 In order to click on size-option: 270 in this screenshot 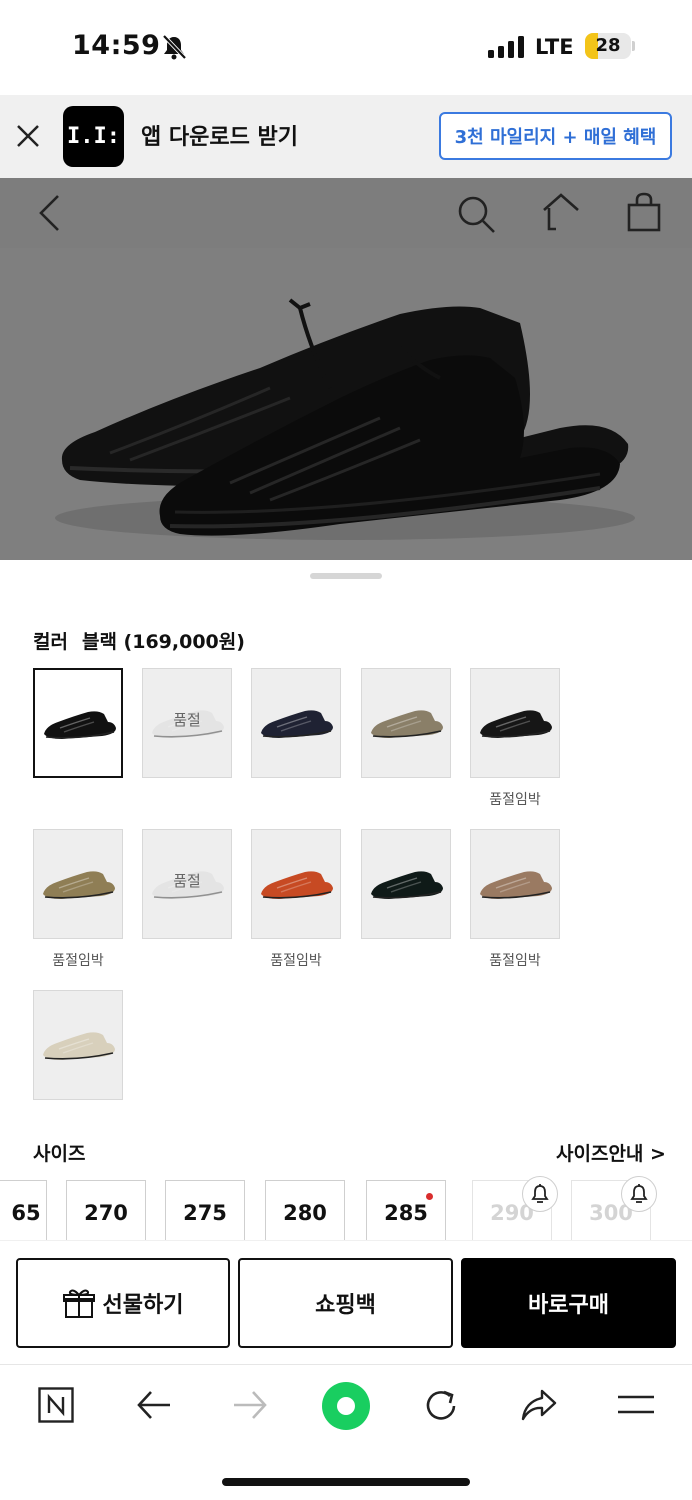, I will do `click(106, 1211)`.